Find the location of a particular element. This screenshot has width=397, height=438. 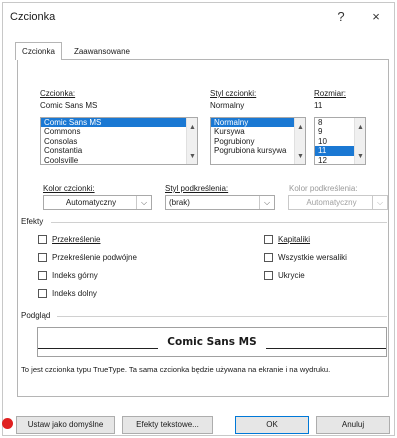

set-default-button: Ustaw jako domyślne is located at coordinates (65, 425).